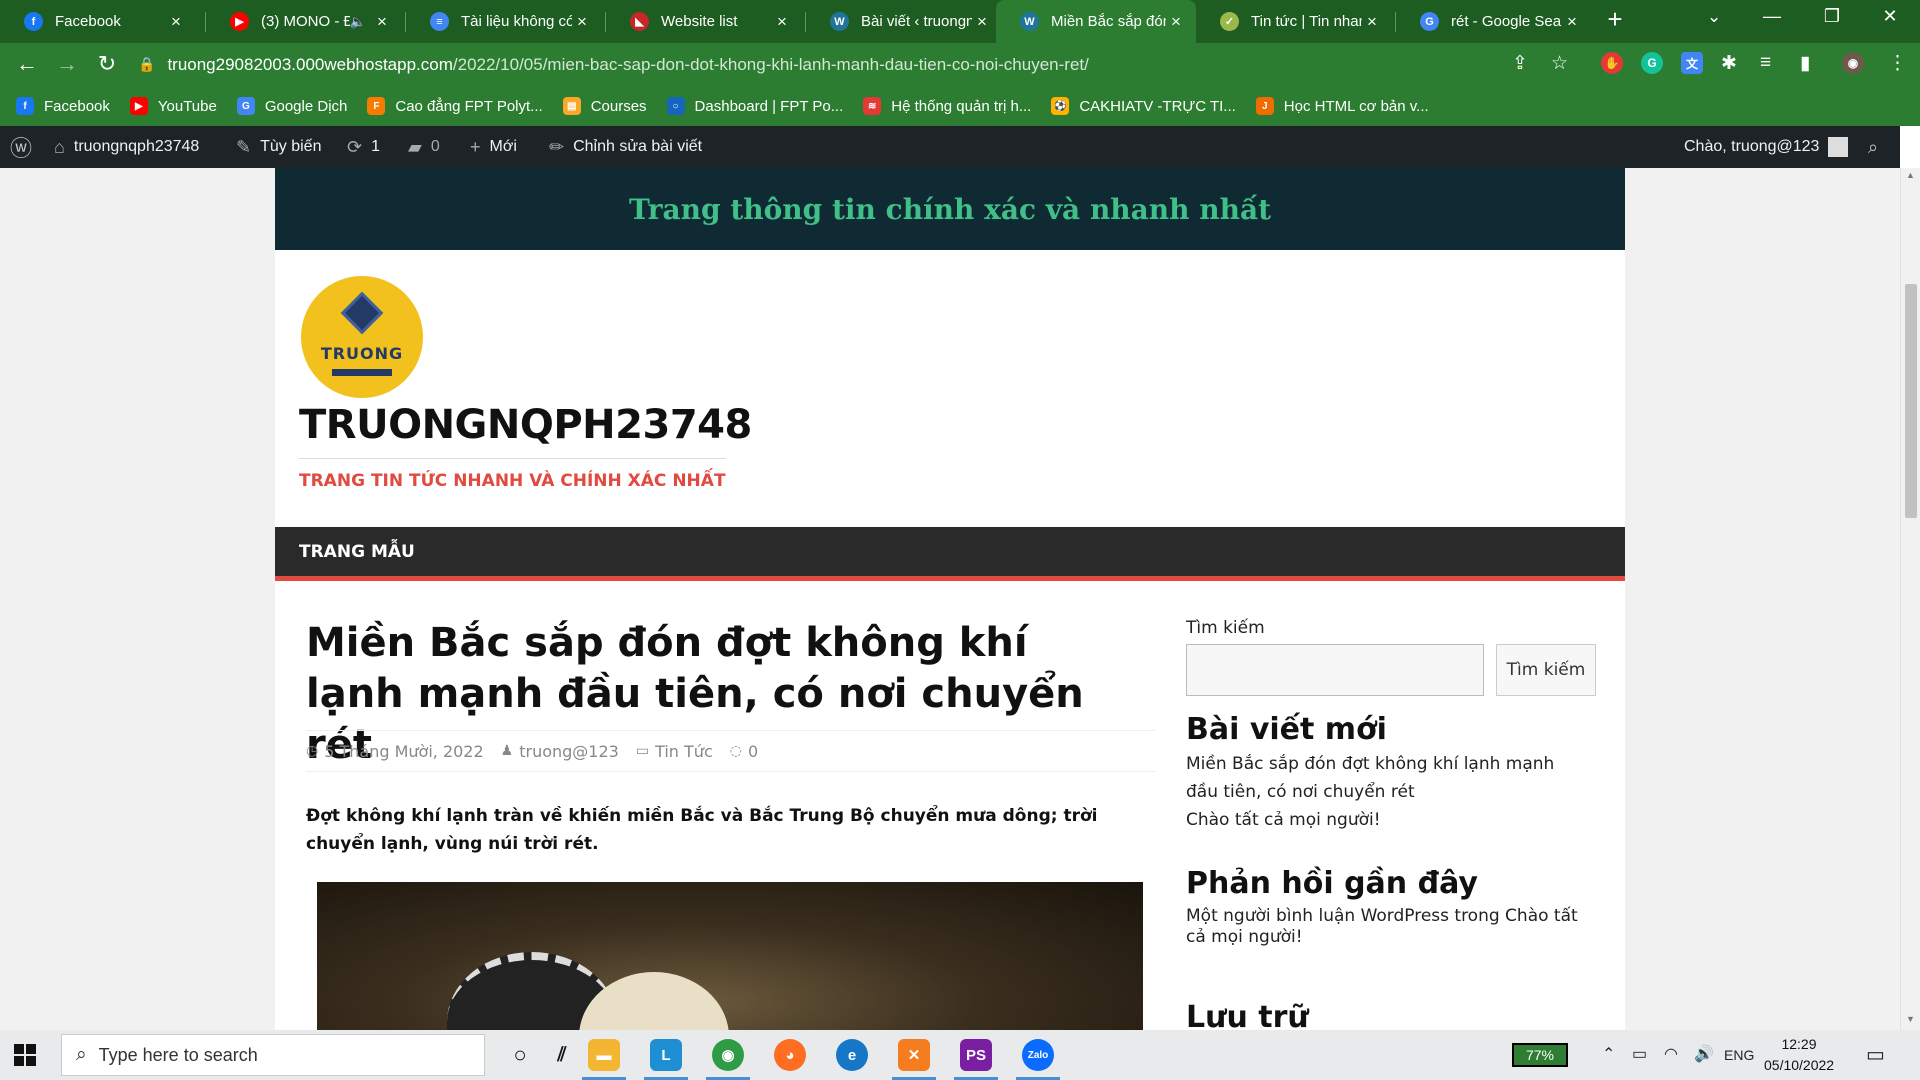 The width and height of the screenshot is (1920, 1080). Describe the element at coordinates (173, 106) in the screenshot. I see `bookmark-item: ▶ YouTube` at that location.